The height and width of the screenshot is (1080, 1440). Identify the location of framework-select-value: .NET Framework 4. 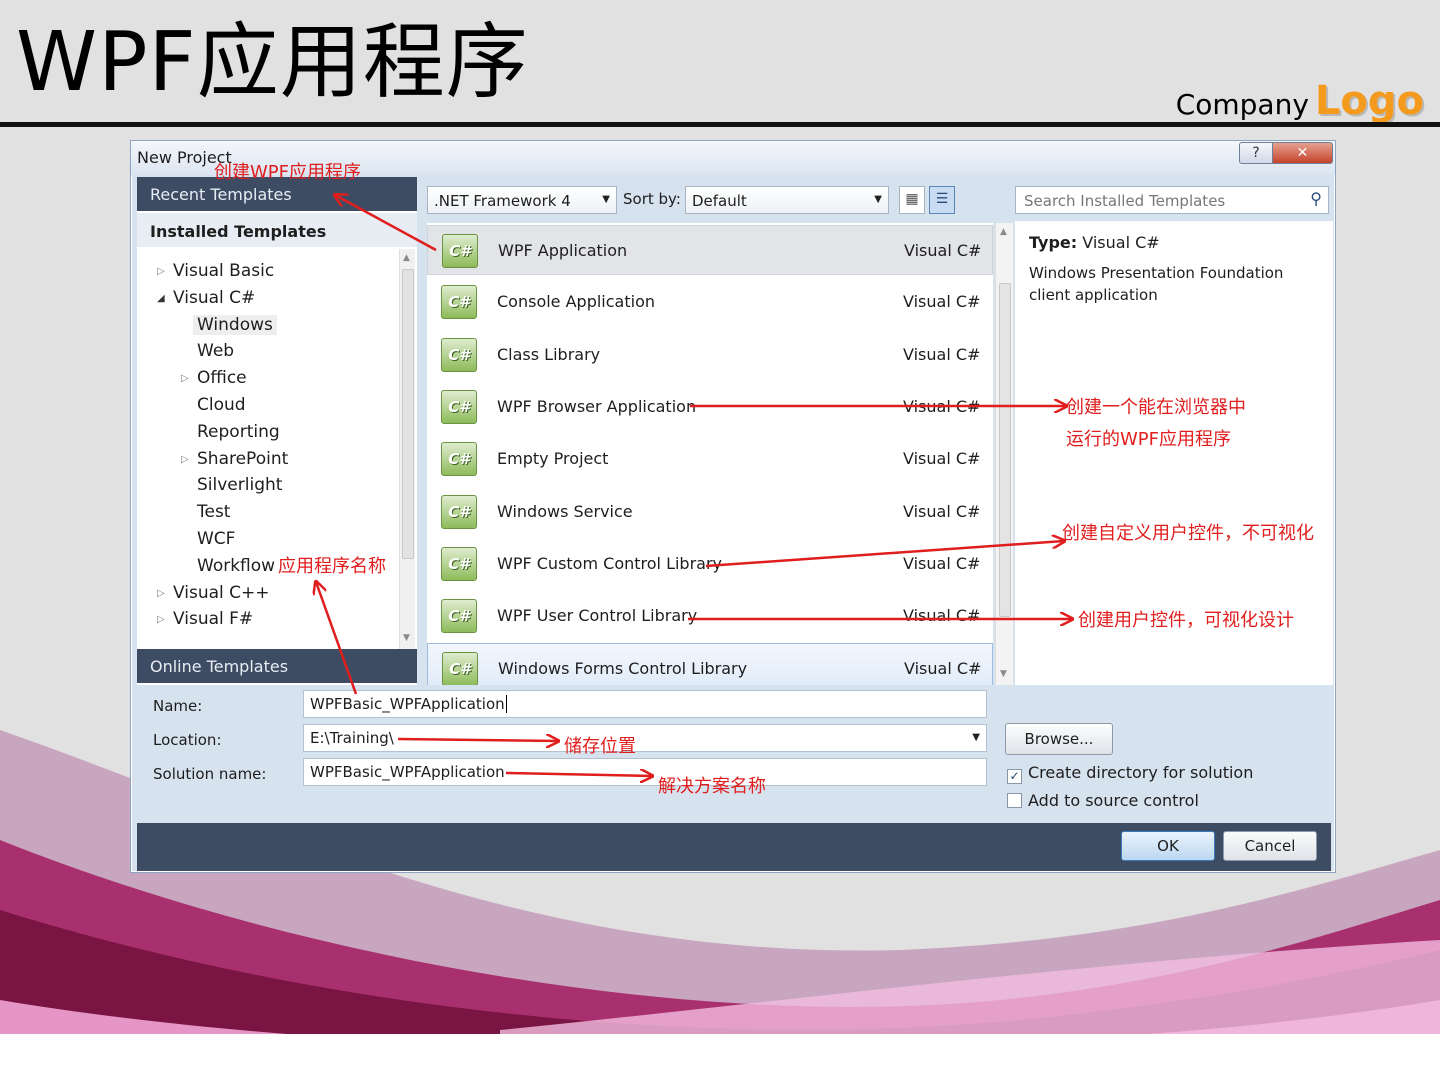
(502, 201).